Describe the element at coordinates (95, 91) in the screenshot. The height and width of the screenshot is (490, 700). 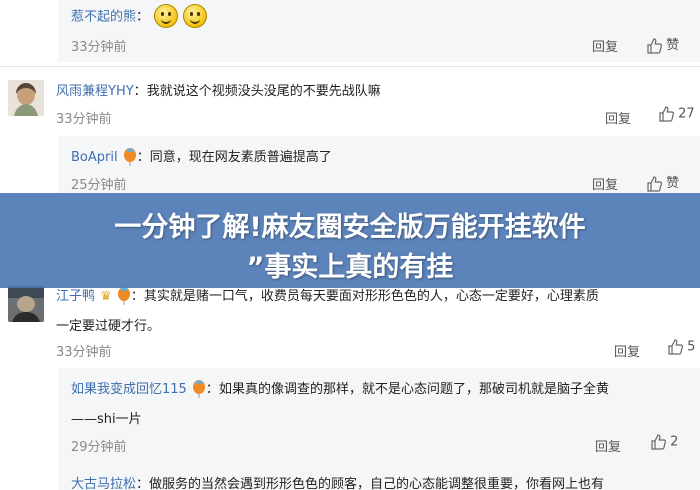
I see `comment-username: 风雨兼程YHY` at that location.